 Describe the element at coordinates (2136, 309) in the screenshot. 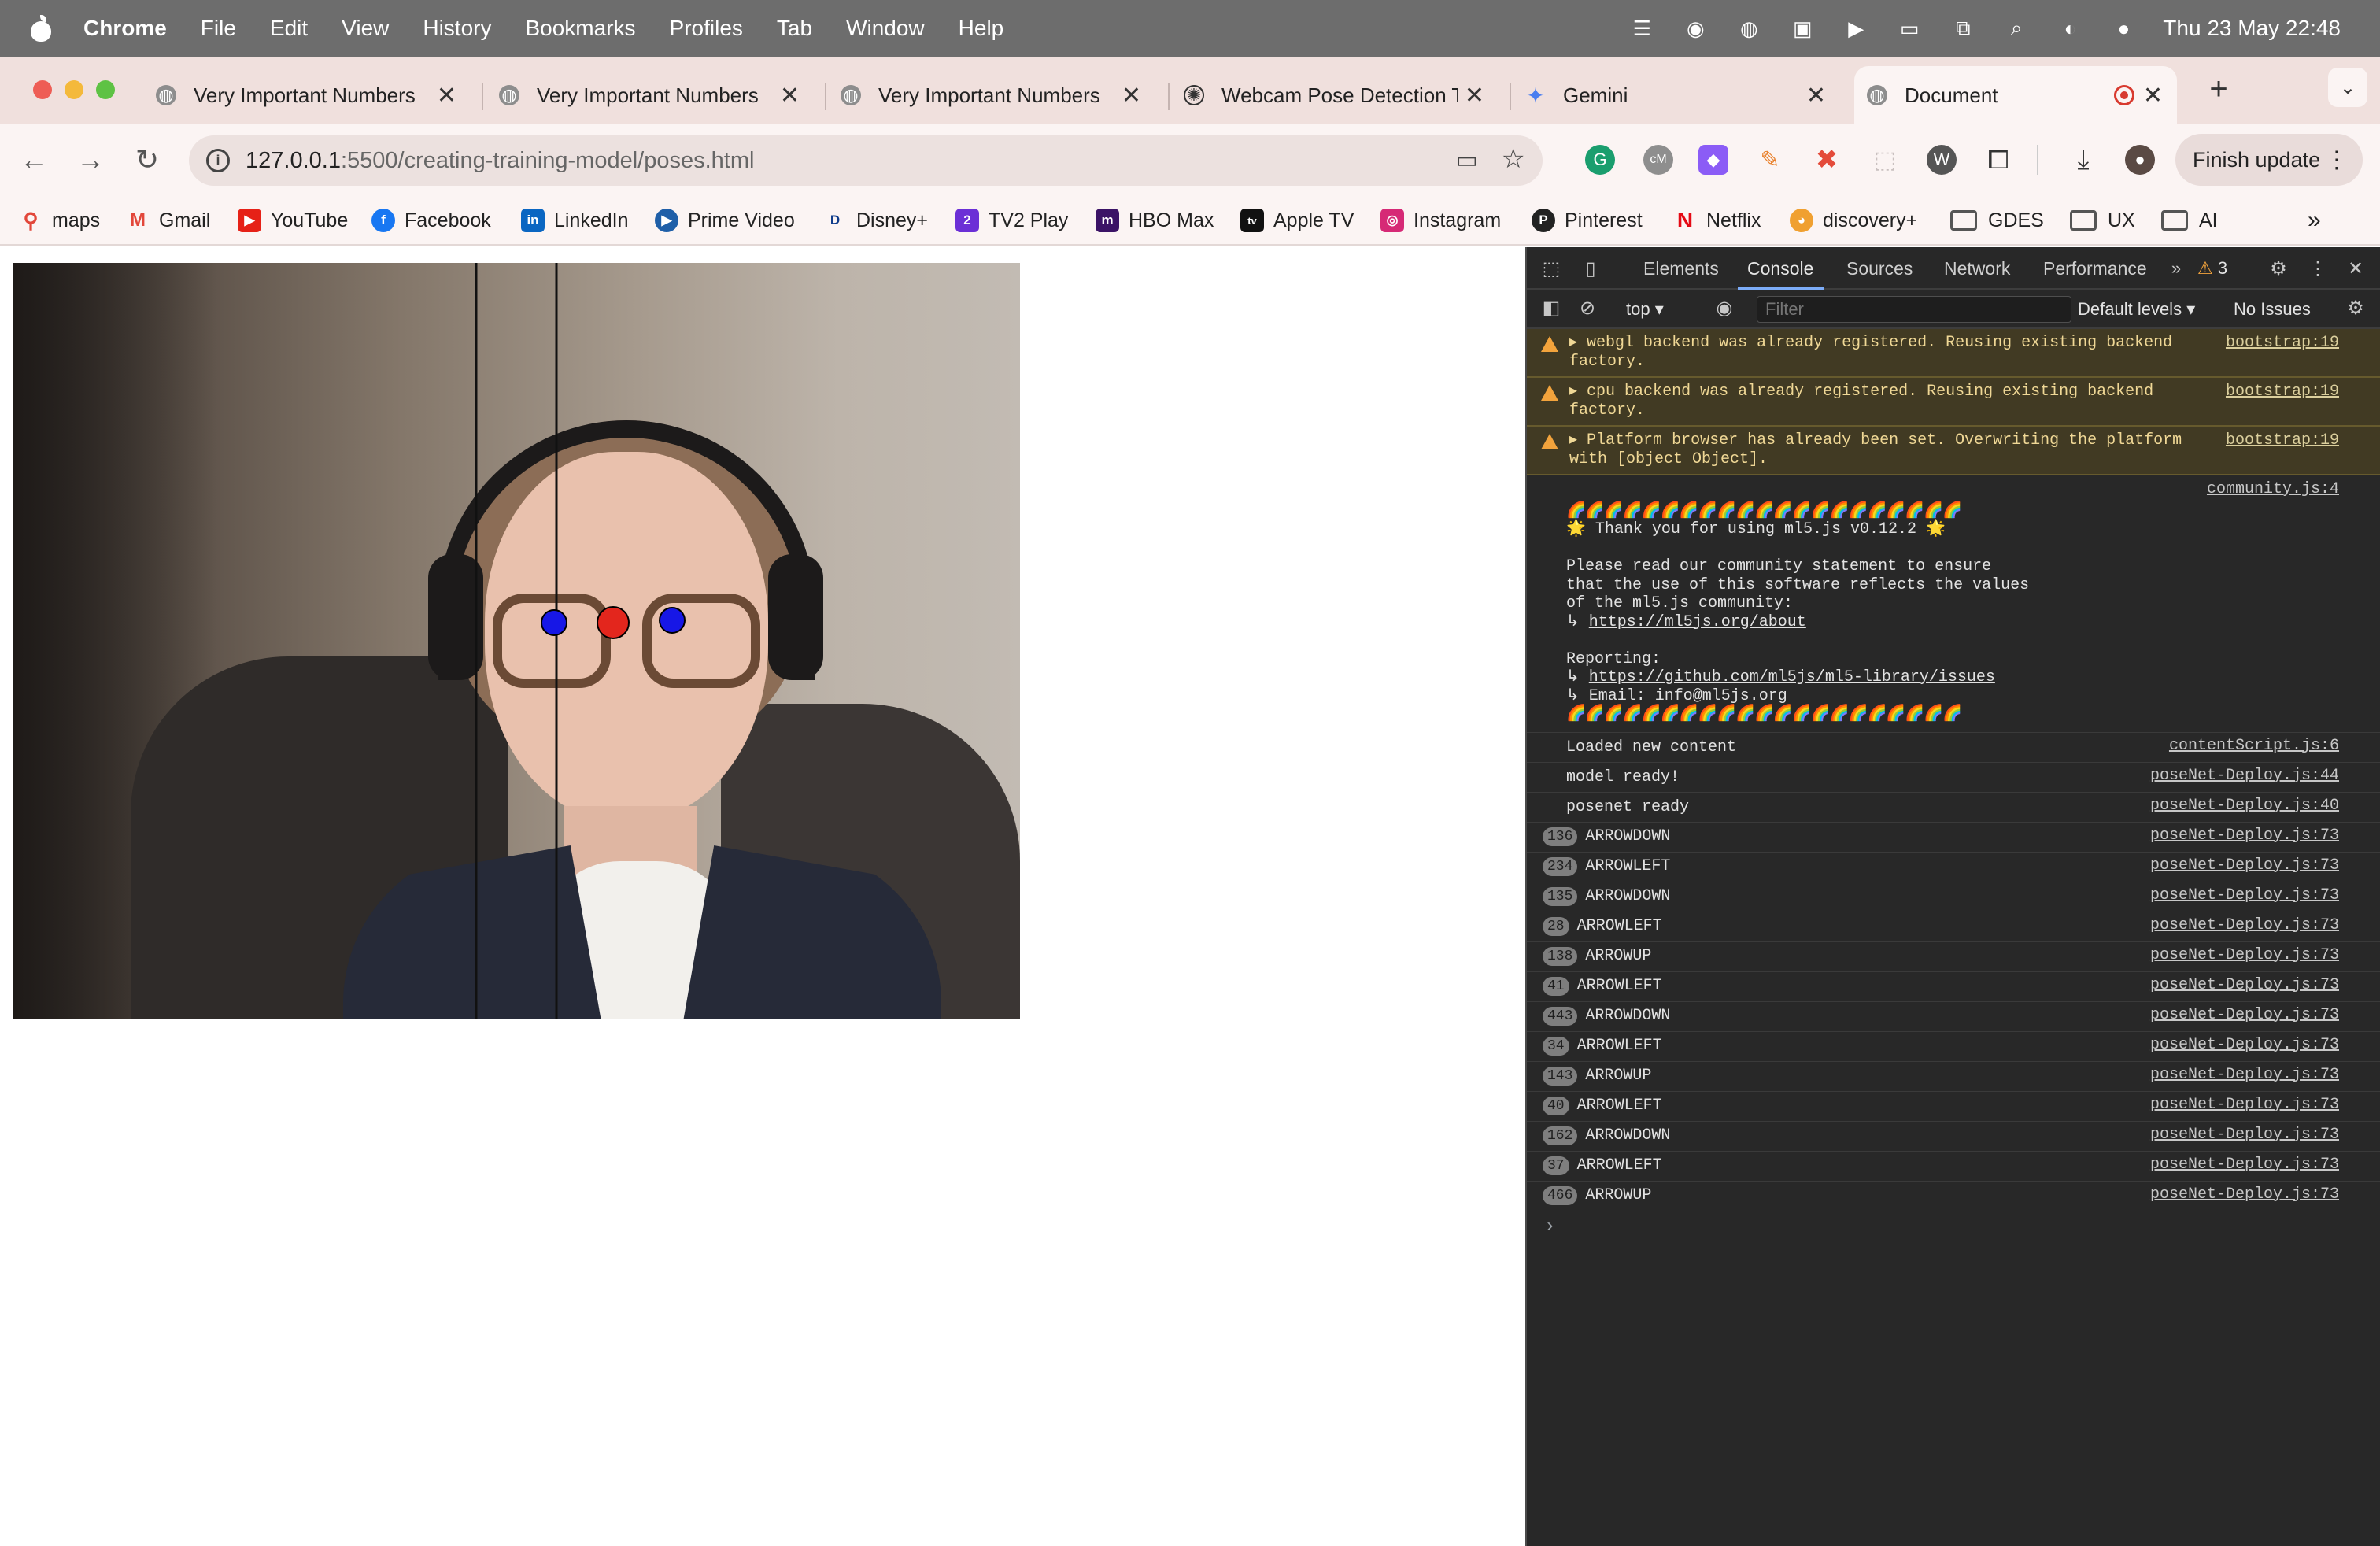

I see `log-levels-dropdown: Default levels ▾` at that location.